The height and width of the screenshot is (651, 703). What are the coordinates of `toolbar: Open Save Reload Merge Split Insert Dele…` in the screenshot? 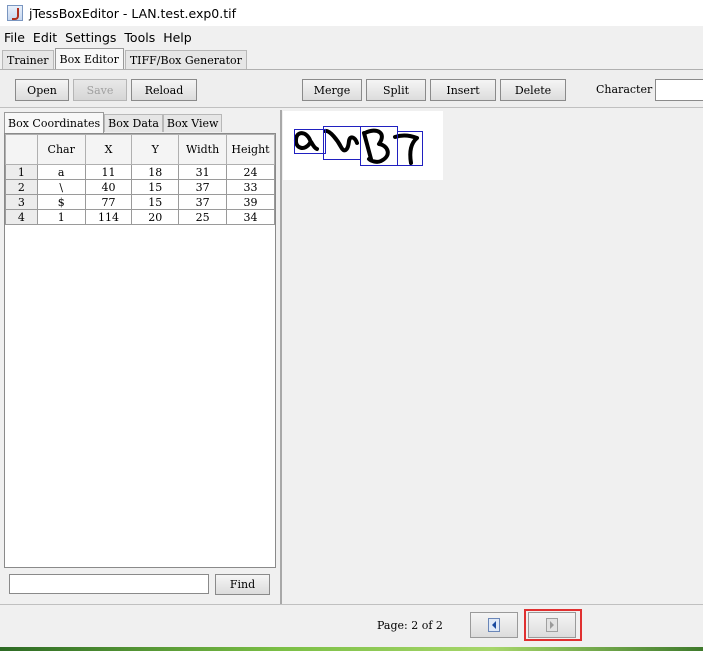 It's located at (351, 89).